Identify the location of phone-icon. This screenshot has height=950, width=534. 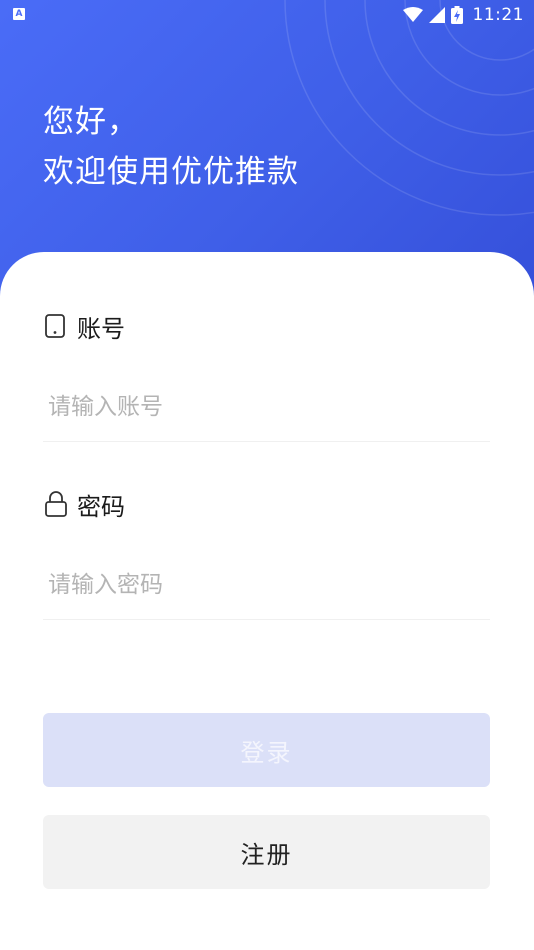
(56, 326).